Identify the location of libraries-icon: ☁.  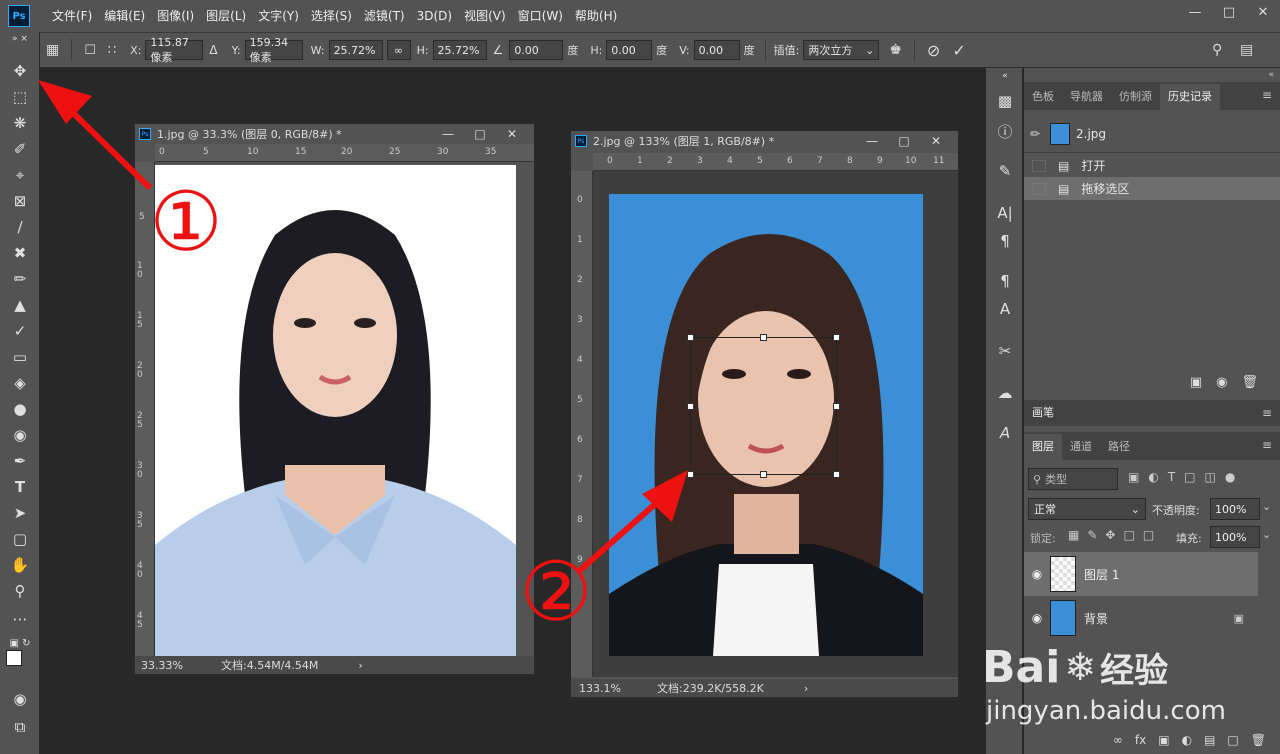
(1005, 393).